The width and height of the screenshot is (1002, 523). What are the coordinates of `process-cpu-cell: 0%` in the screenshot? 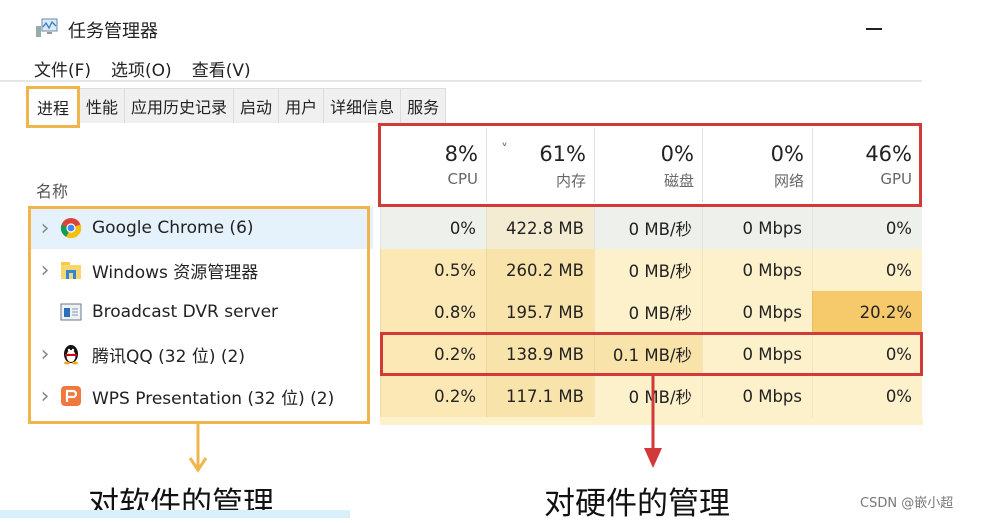 It's located at (433, 228).